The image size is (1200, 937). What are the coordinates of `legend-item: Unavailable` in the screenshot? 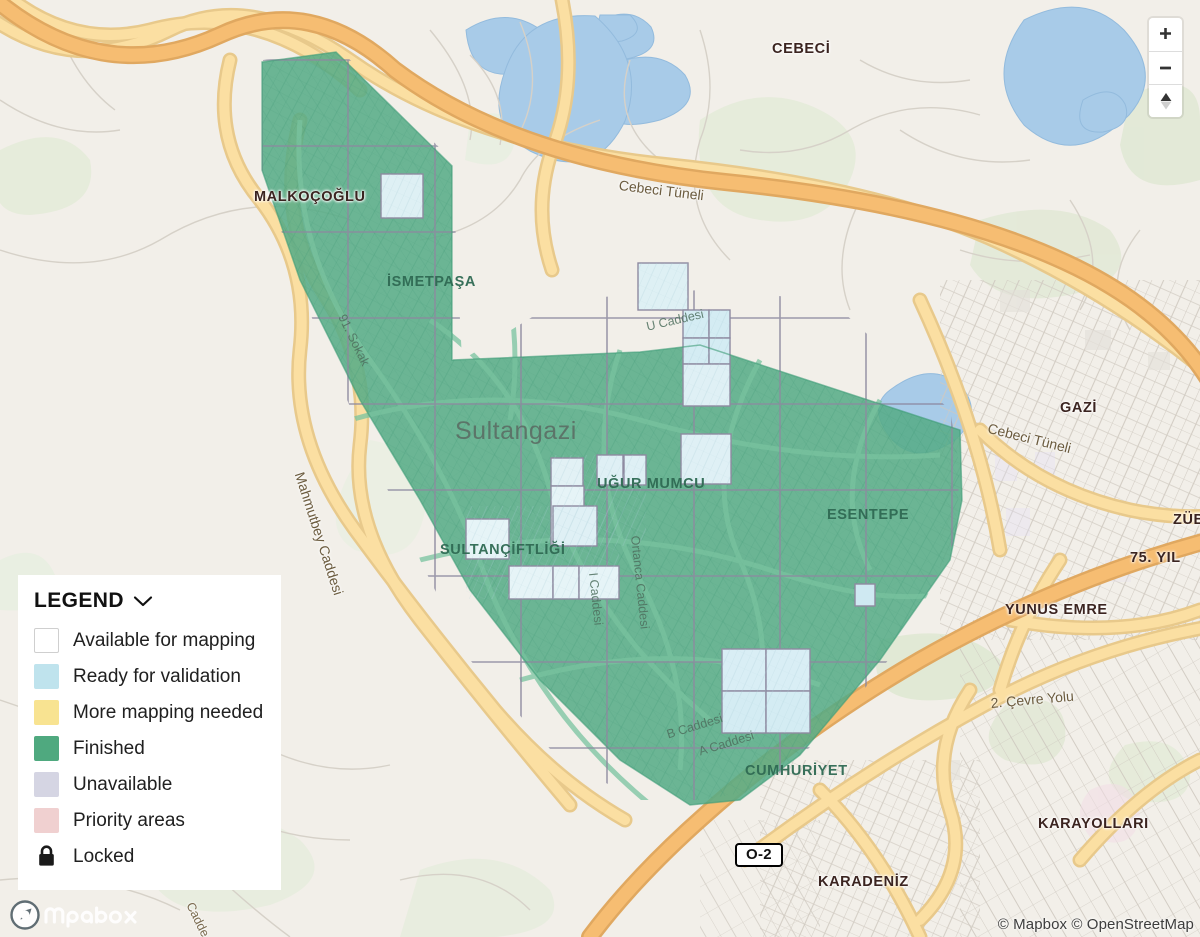 It's located at (149, 784).